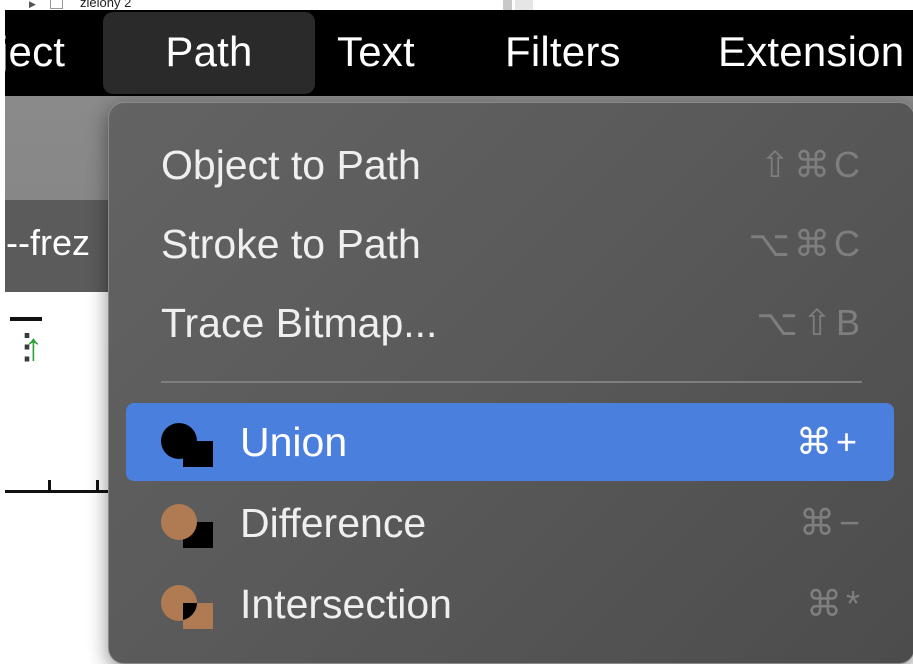  Describe the element at coordinates (511, 604) in the screenshot. I see `menu-item-intersection: Intersection ⌘*` at that location.